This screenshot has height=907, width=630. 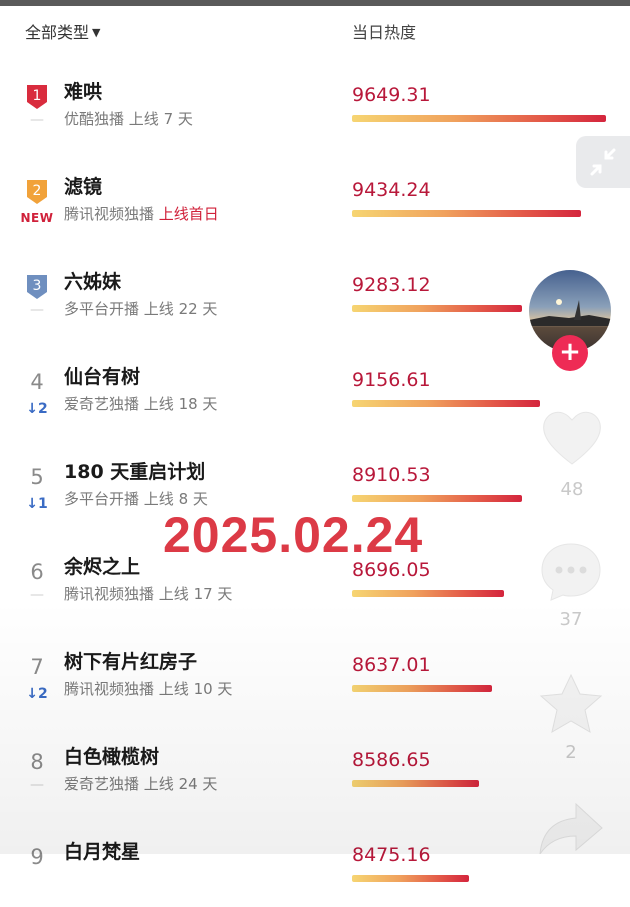 I want to click on rank-number: 6, so click(x=37, y=572).